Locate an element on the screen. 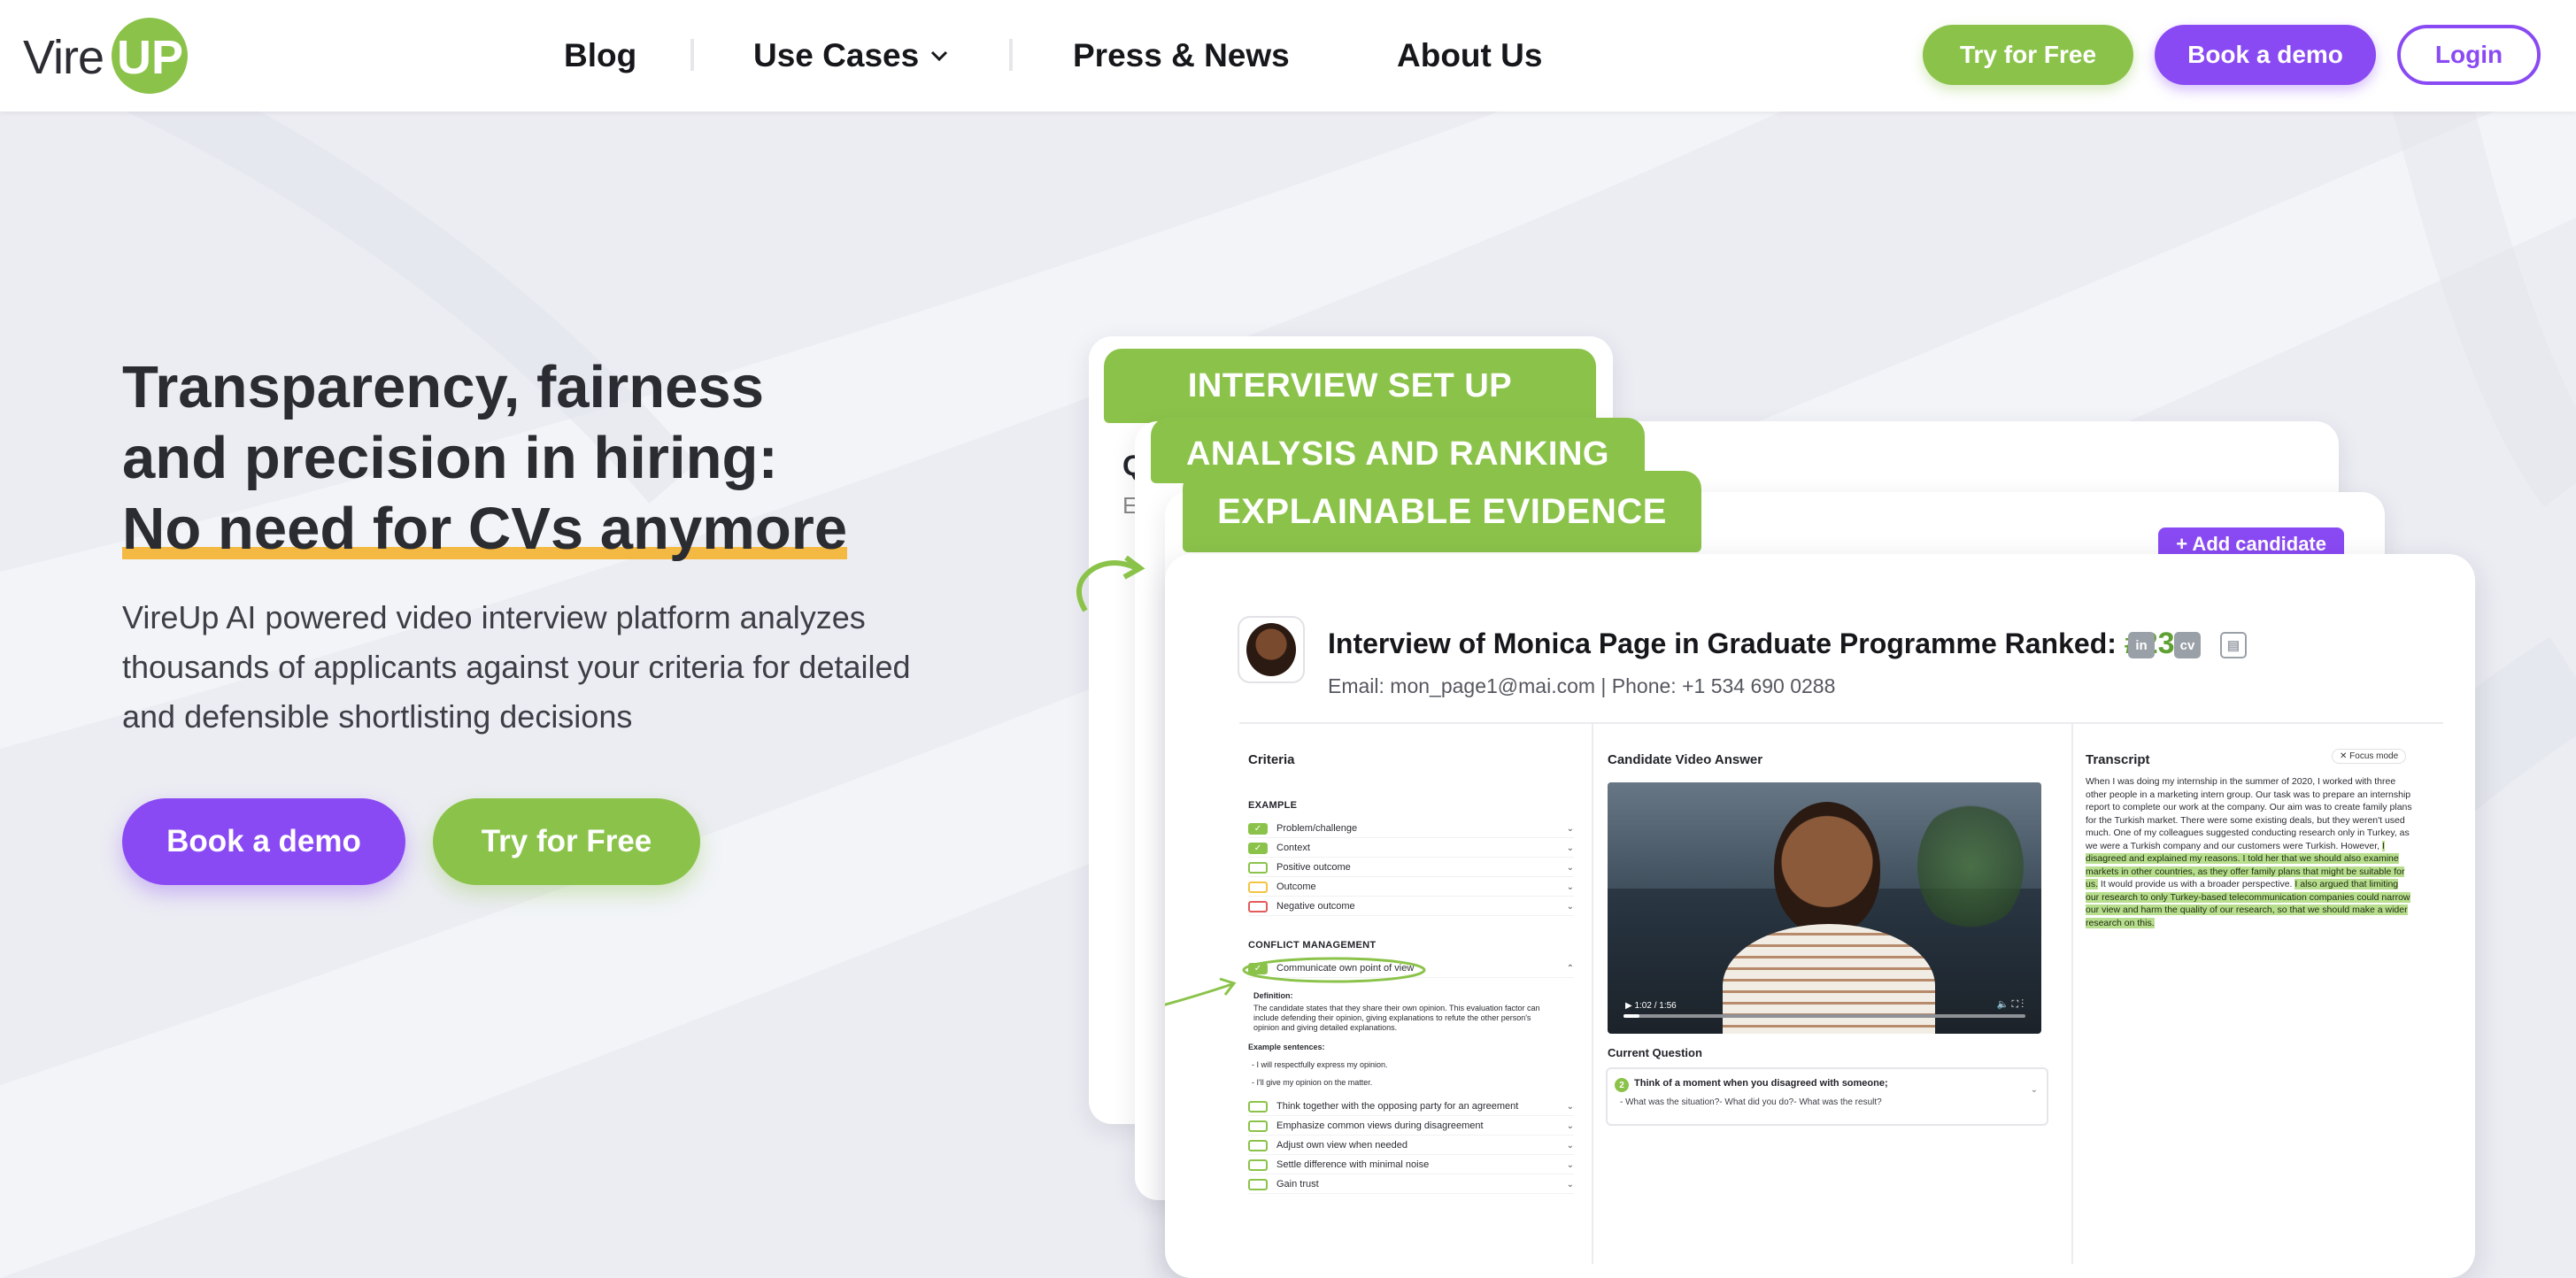  chevron-down-icon is located at coordinates (939, 56).